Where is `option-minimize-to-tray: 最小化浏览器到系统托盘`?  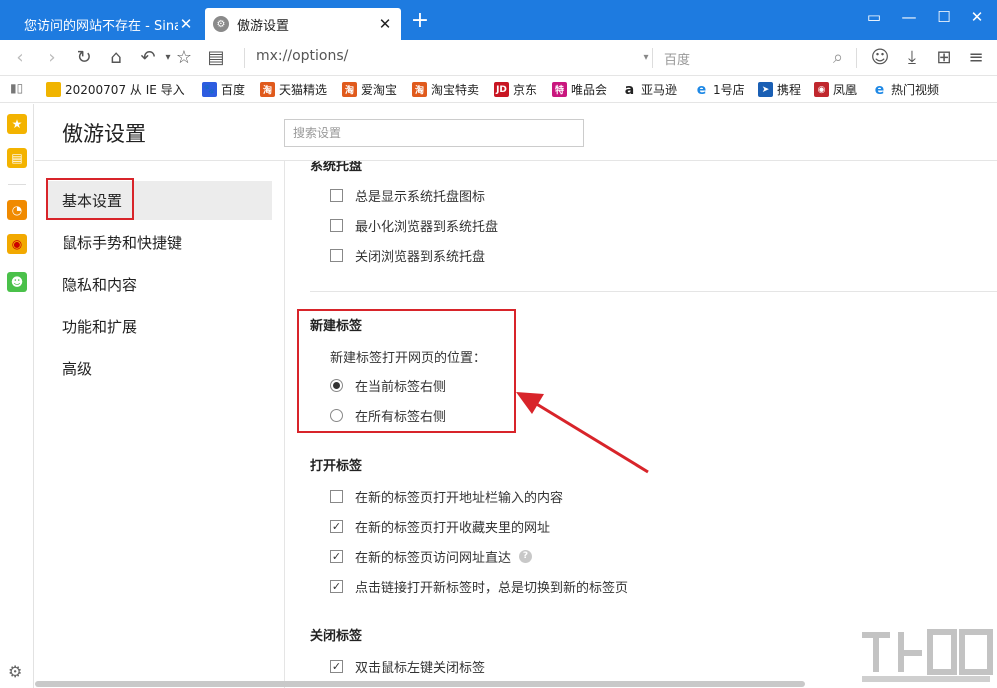 option-minimize-to-tray: 最小化浏览器到系统托盘 is located at coordinates (414, 225).